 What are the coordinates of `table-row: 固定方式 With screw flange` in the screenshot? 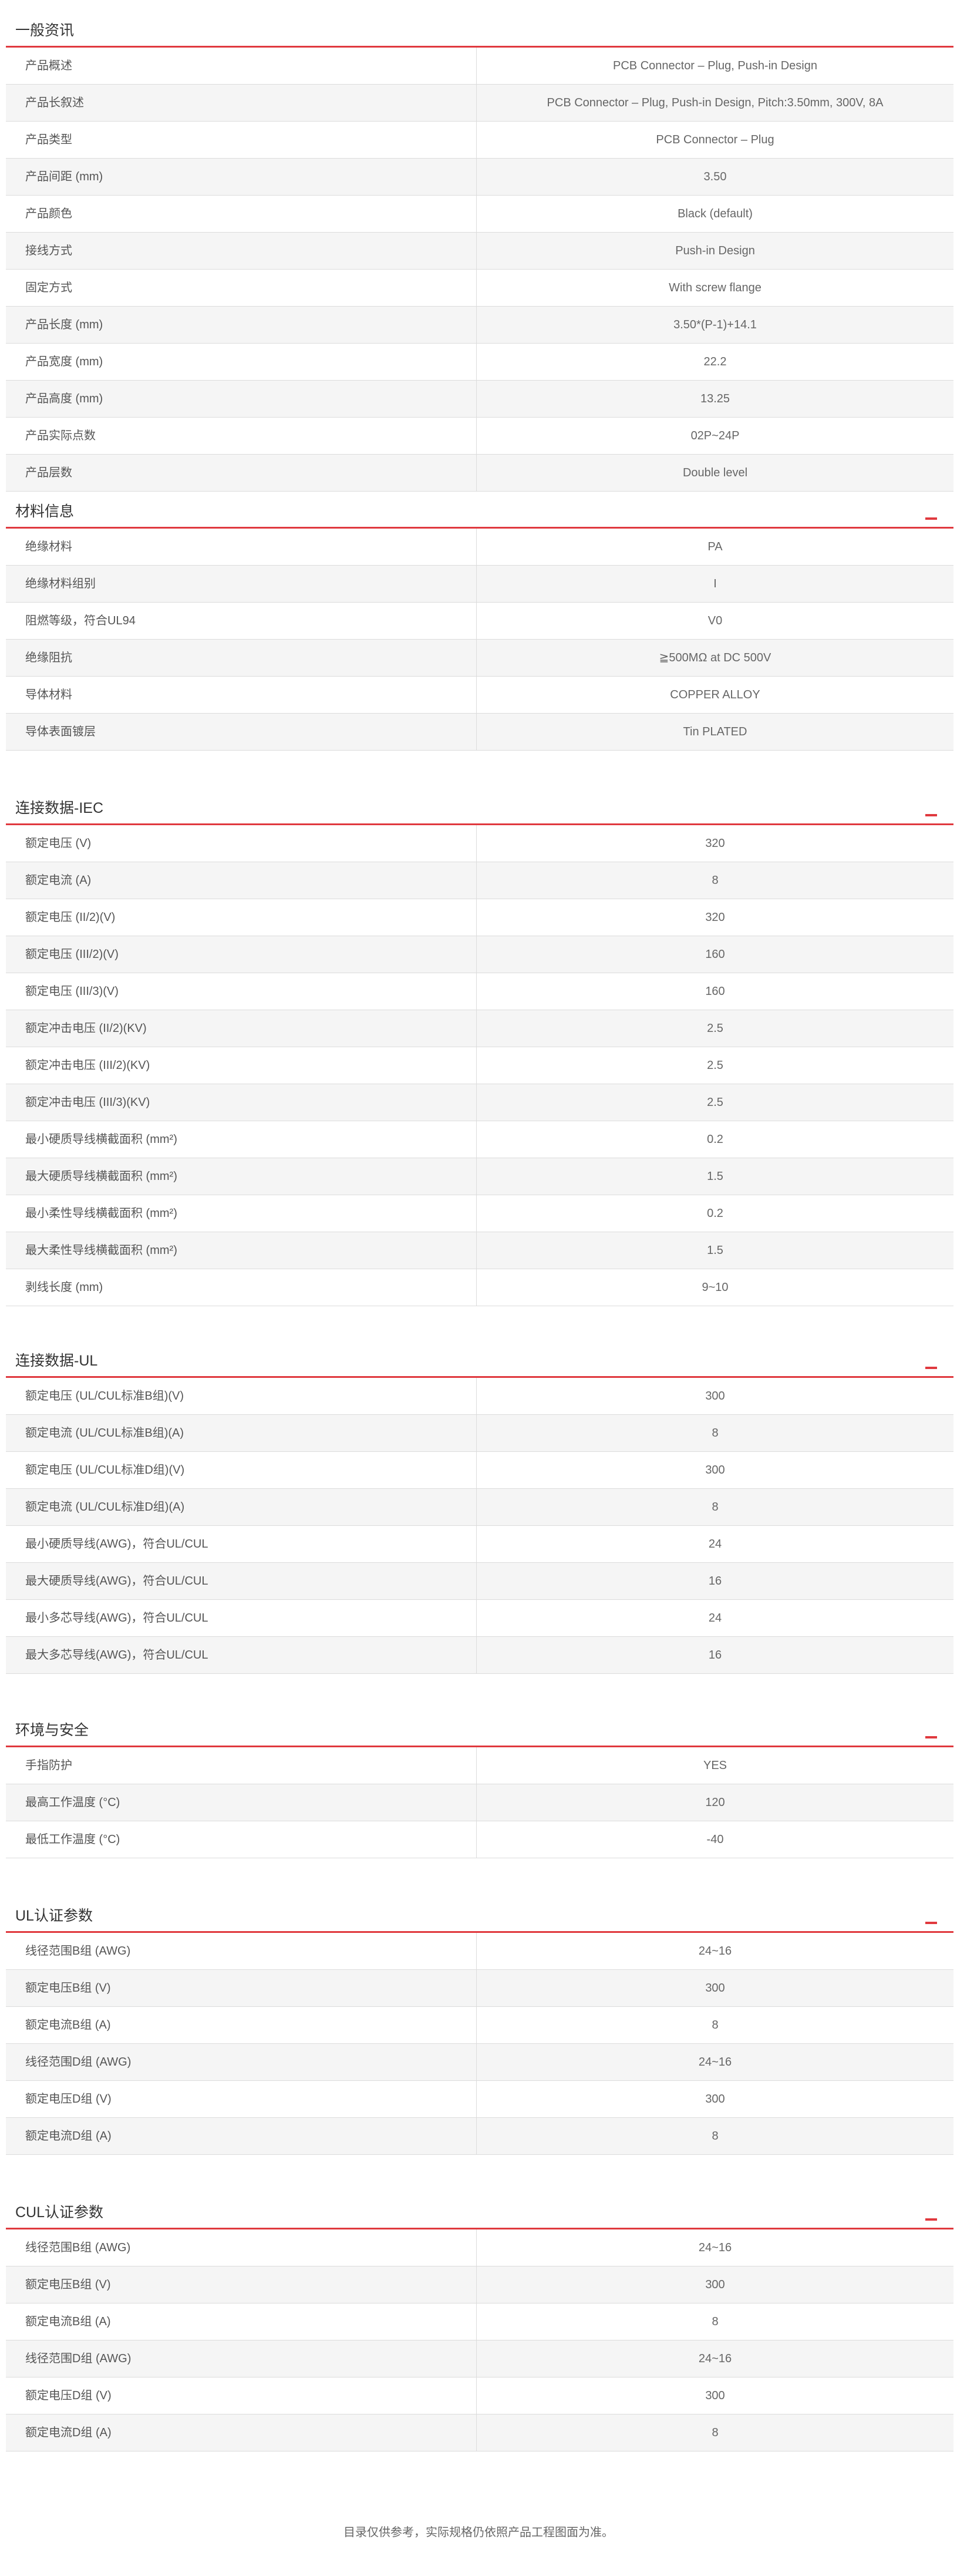 It's located at (480, 288).